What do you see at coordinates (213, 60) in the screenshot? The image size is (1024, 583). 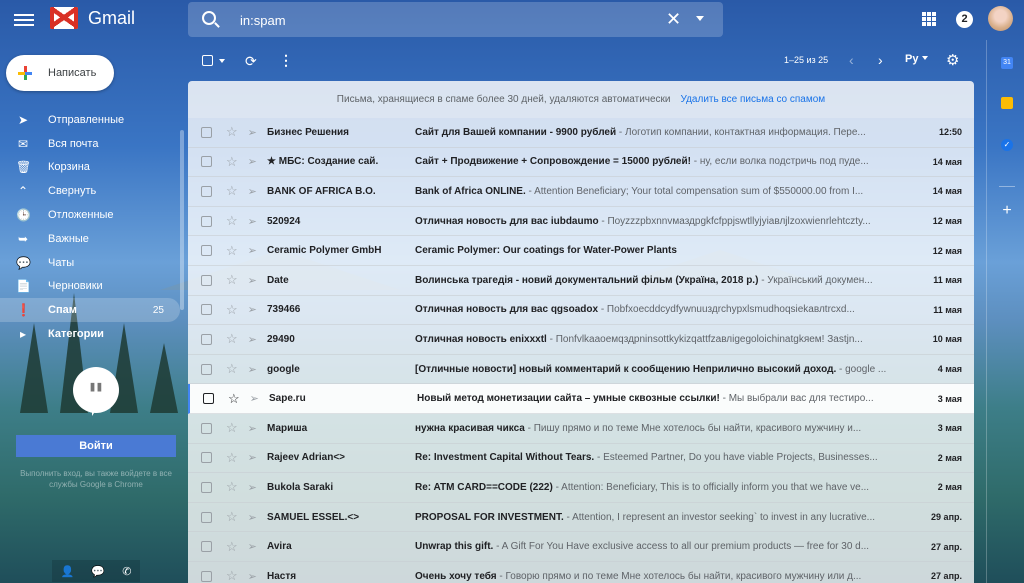 I see `select-all-dropdown` at bounding box center [213, 60].